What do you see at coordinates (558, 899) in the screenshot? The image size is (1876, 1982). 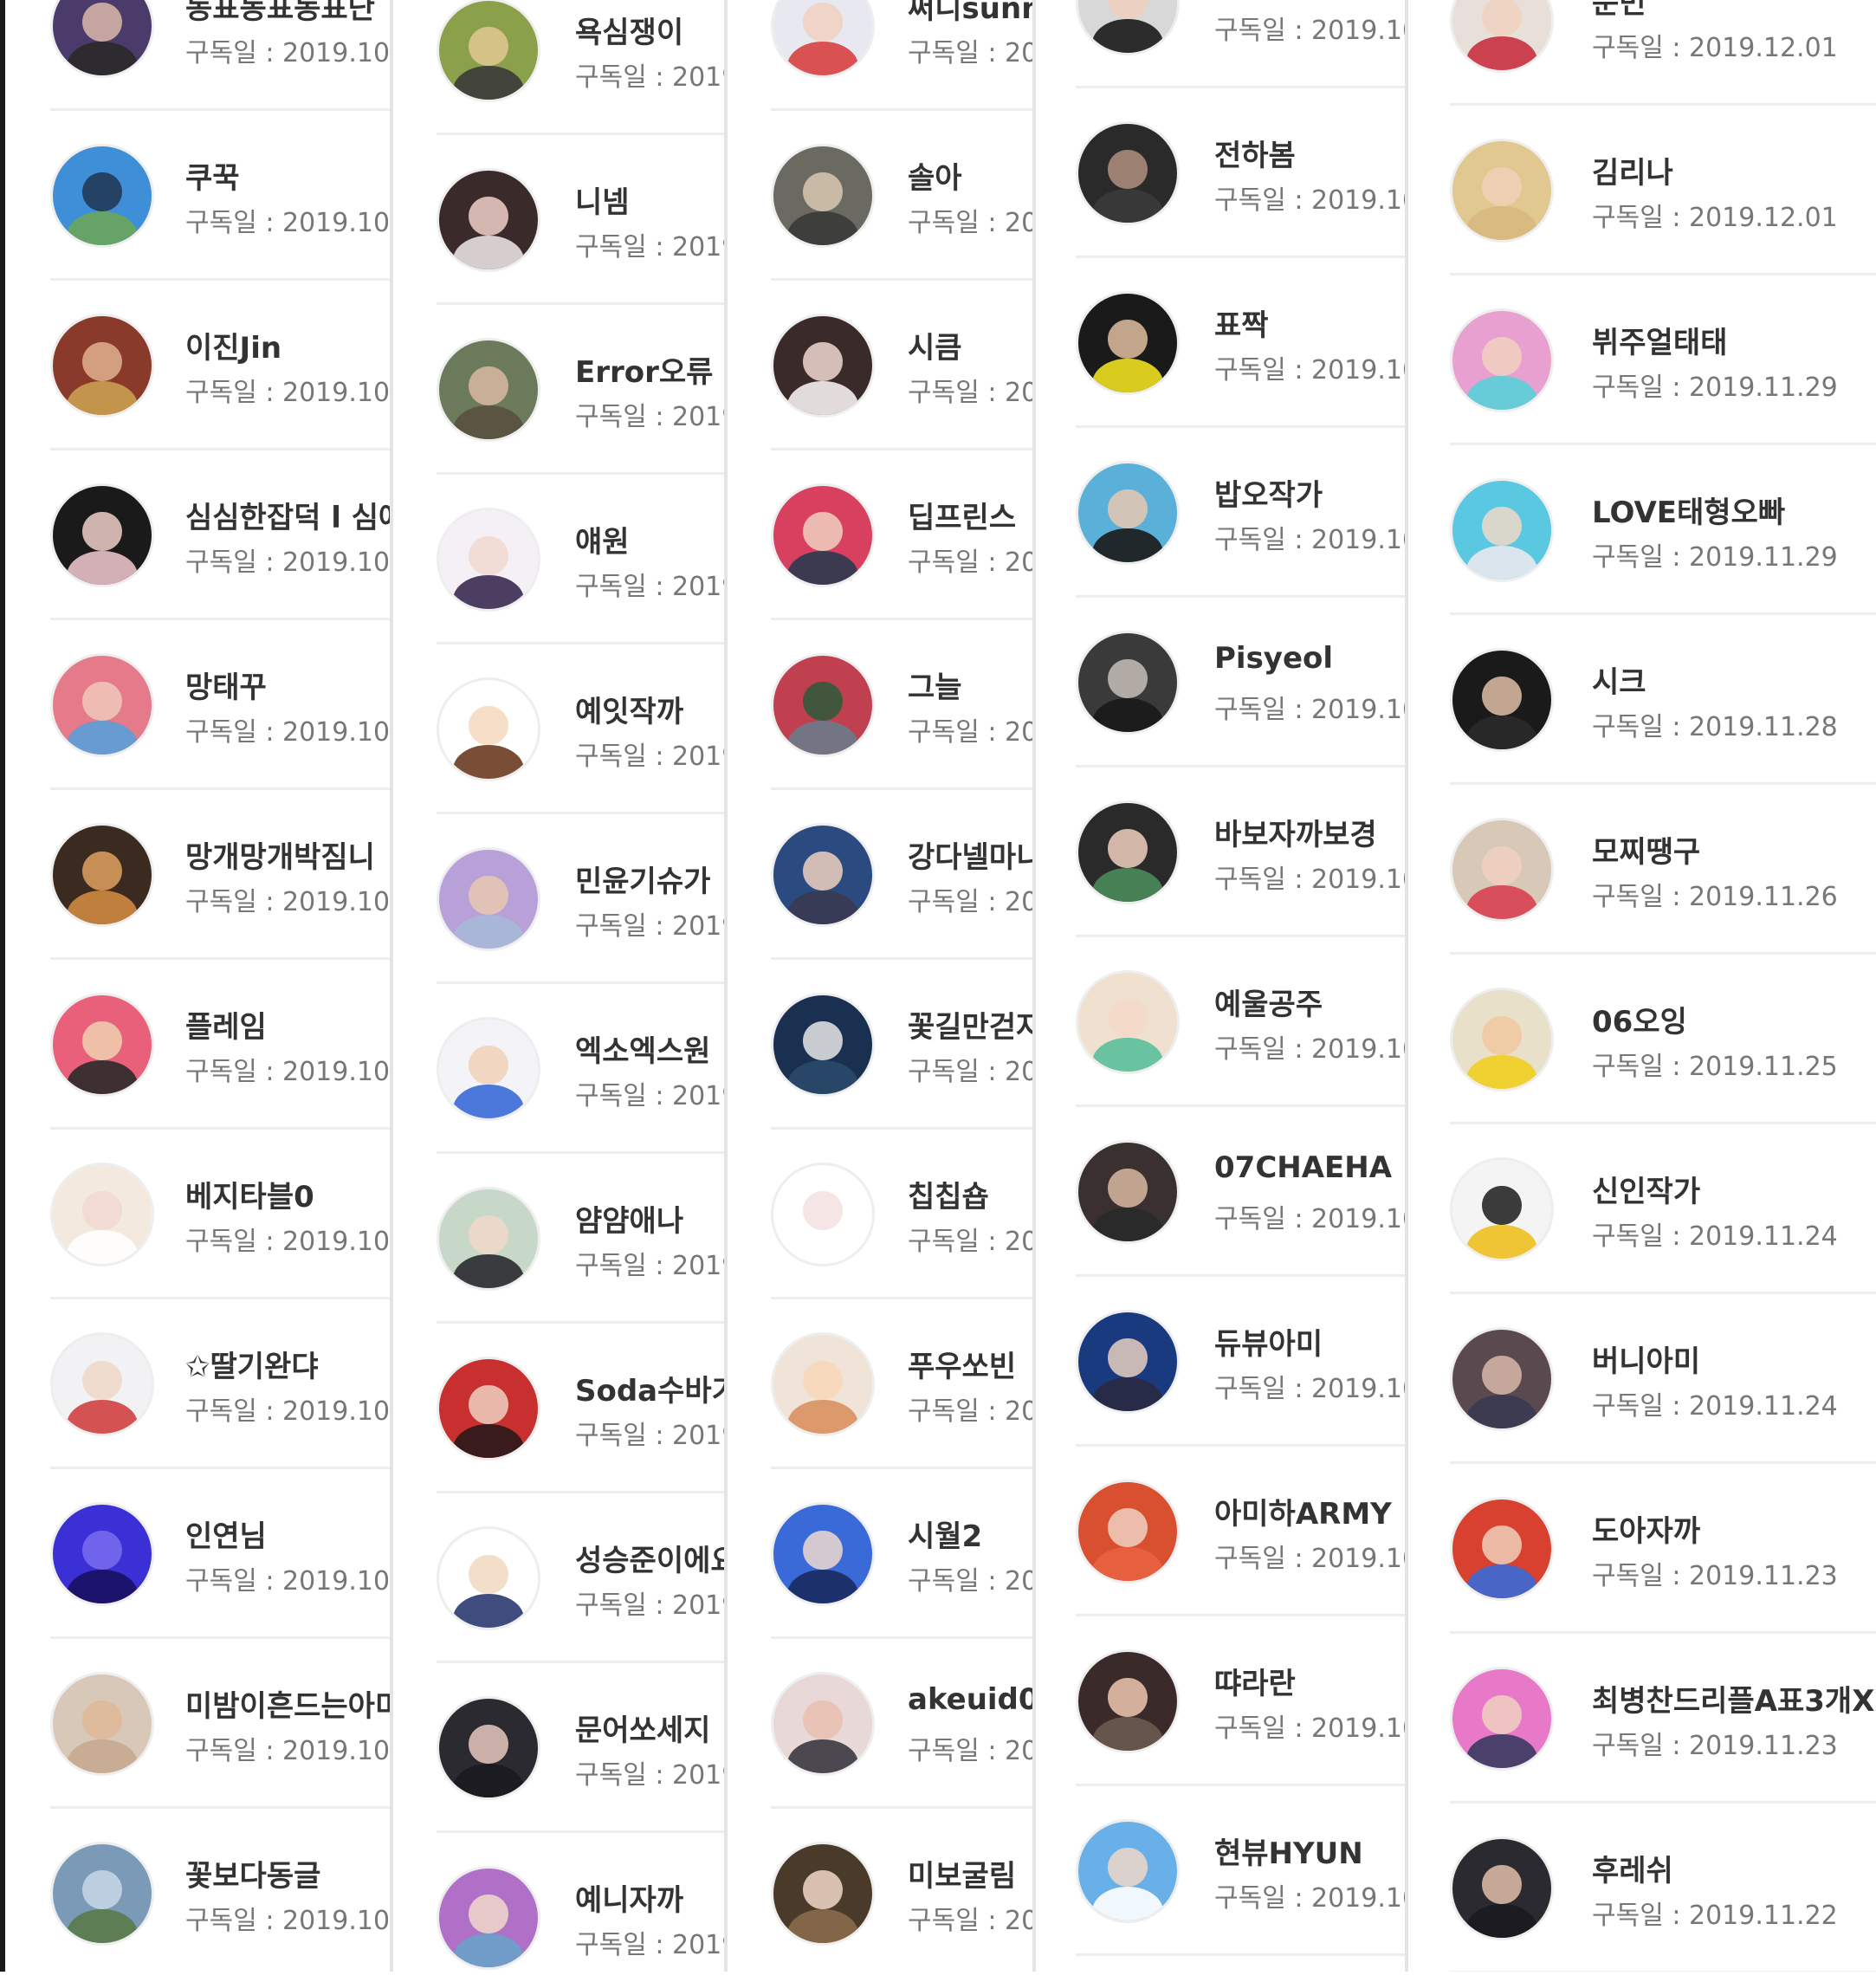 I see `subscriber-row: 민윤기슈가구독일 : 2019.11` at bounding box center [558, 899].